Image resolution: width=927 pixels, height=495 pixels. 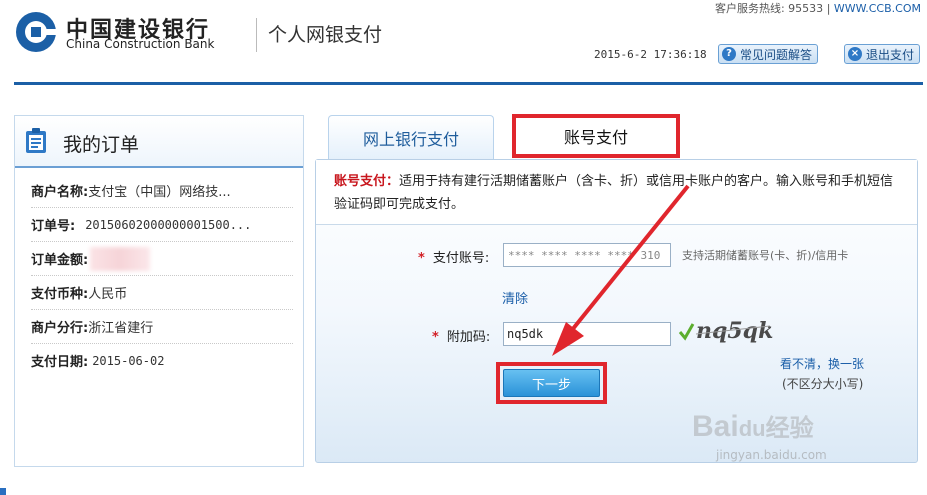 I want to click on current-datetime: 2015-6-2 17:36:18, so click(x=650, y=54).